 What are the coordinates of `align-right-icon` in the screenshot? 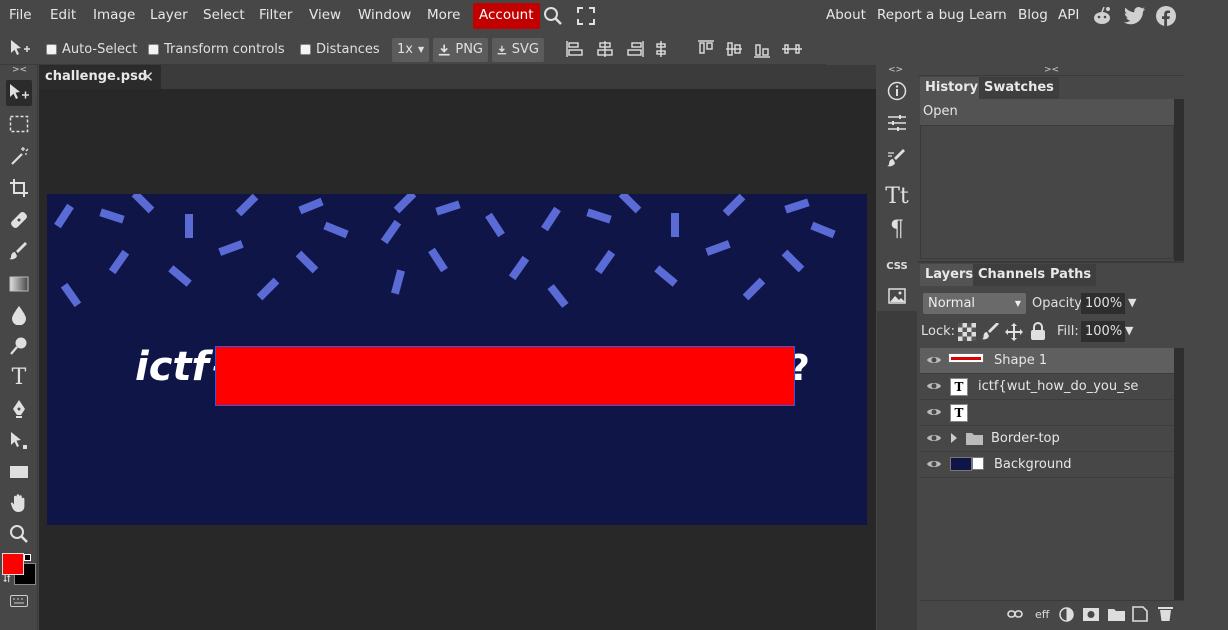 It's located at (635, 51).